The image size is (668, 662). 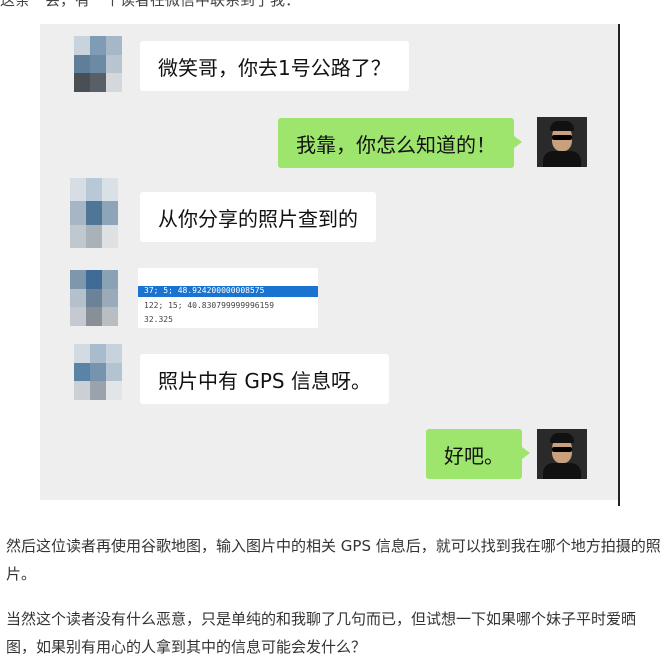 I want to click on chat-message-received: 从你分享的照片查到的, so click(x=258, y=217).